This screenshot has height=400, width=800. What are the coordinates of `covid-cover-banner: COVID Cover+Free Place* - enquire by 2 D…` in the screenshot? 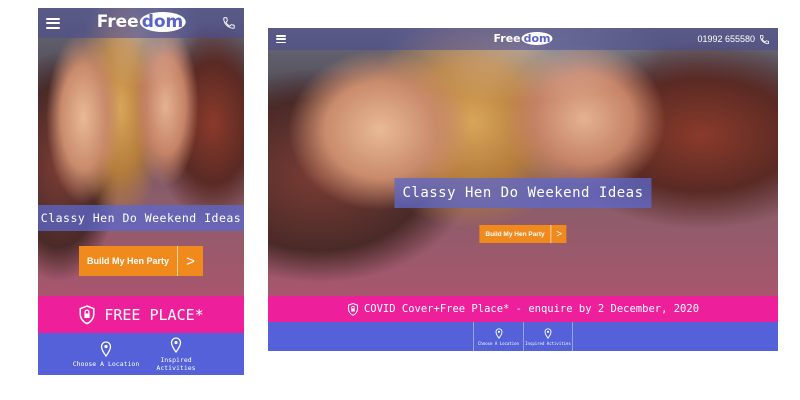 It's located at (523, 309).